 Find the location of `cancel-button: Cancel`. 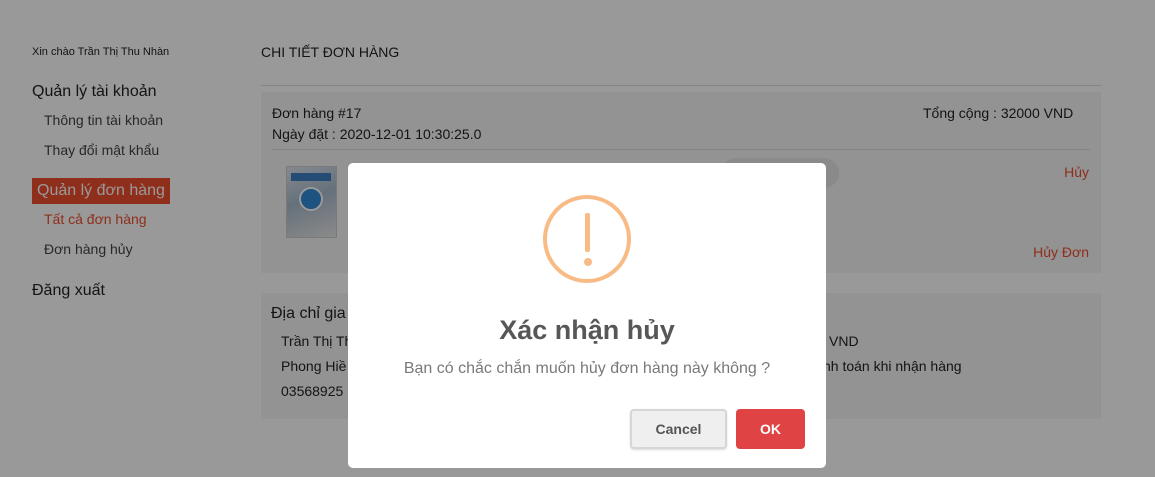

cancel-button: Cancel is located at coordinates (678, 429).